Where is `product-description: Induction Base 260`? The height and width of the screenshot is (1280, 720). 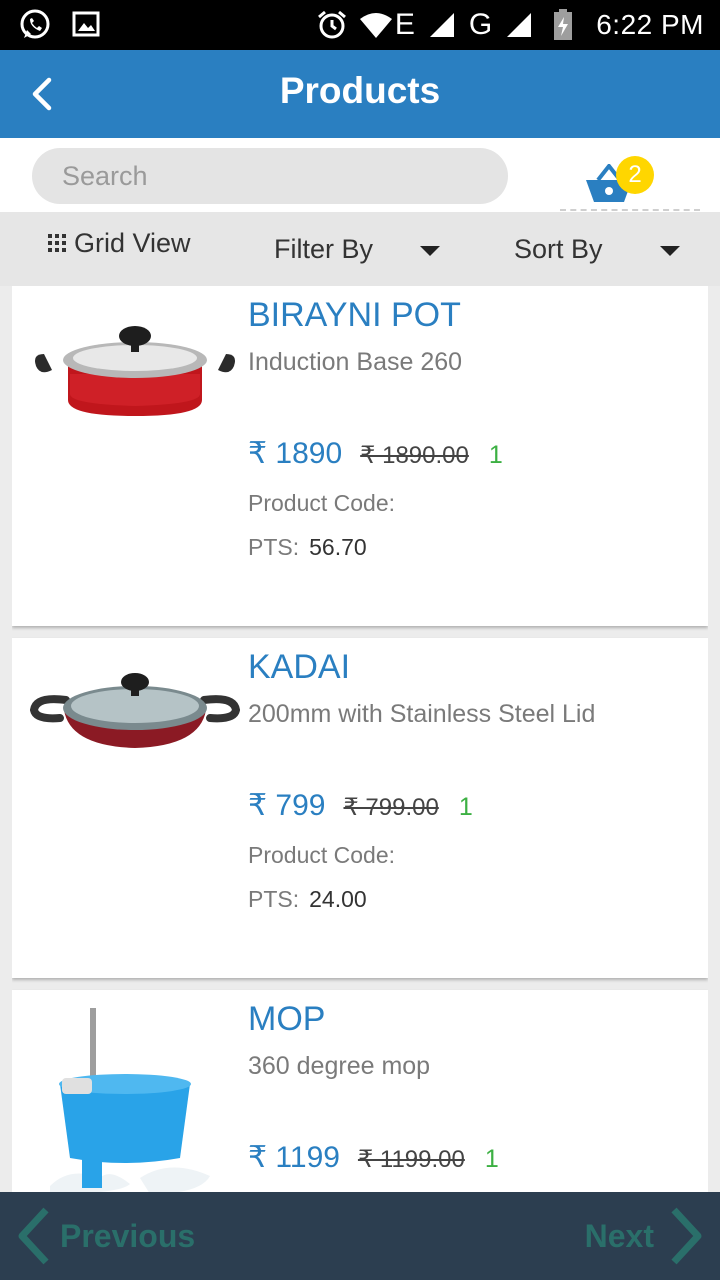
product-description: Induction Base 260 is located at coordinates (355, 362).